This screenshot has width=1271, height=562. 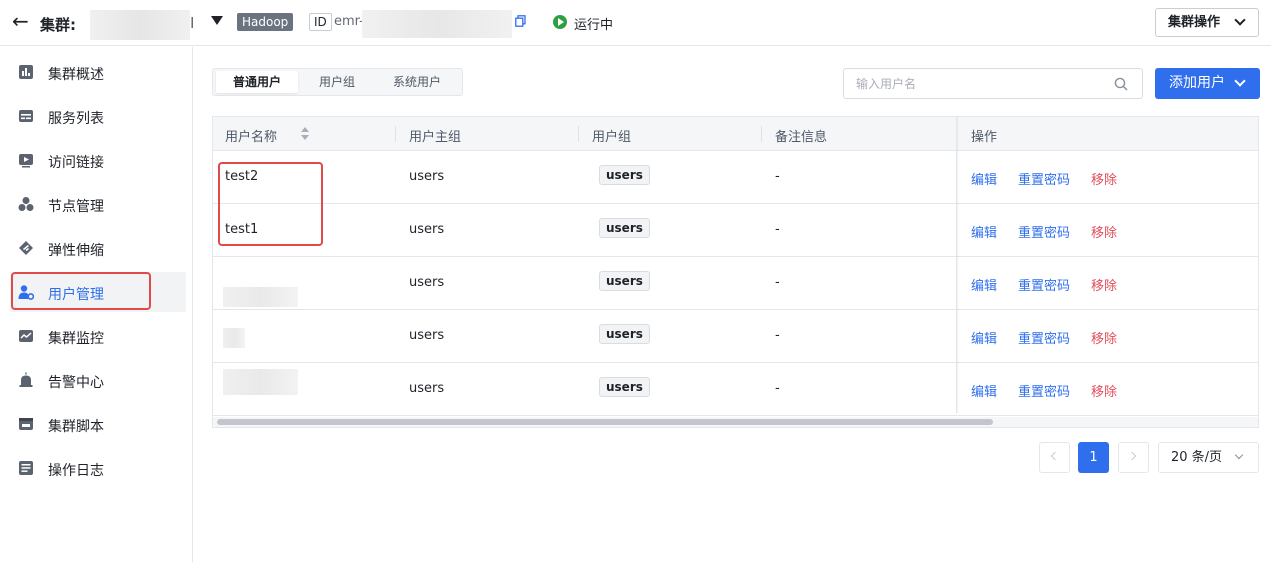 I want to click on sidebar-item-label: 集群概述, so click(x=76, y=75).